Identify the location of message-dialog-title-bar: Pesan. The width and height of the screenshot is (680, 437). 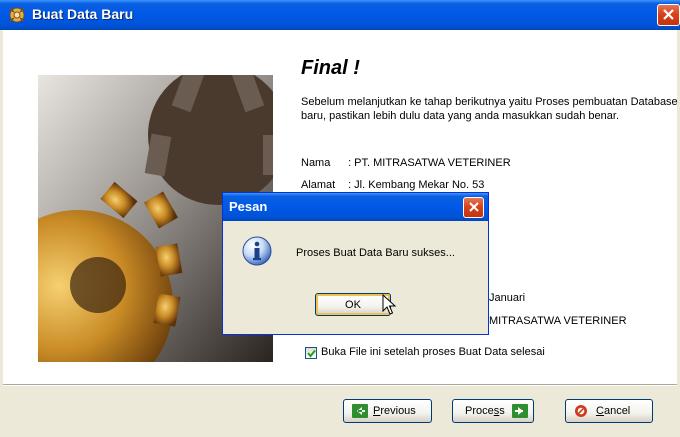
(355, 207).